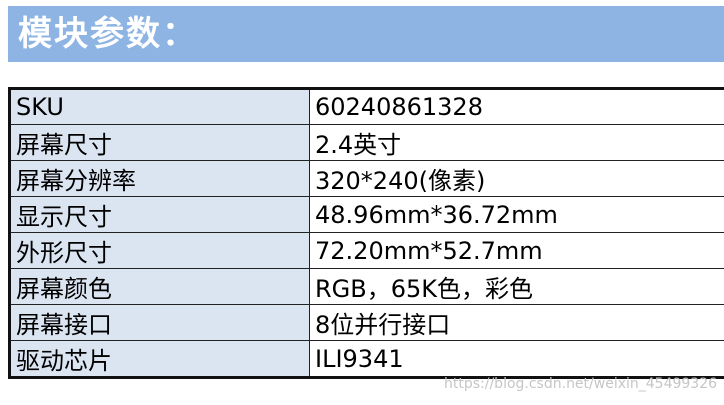 This screenshot has width=724, height=405. I want to click on spec-label-resolution: 屏幕分辨率, so click(159, 178).